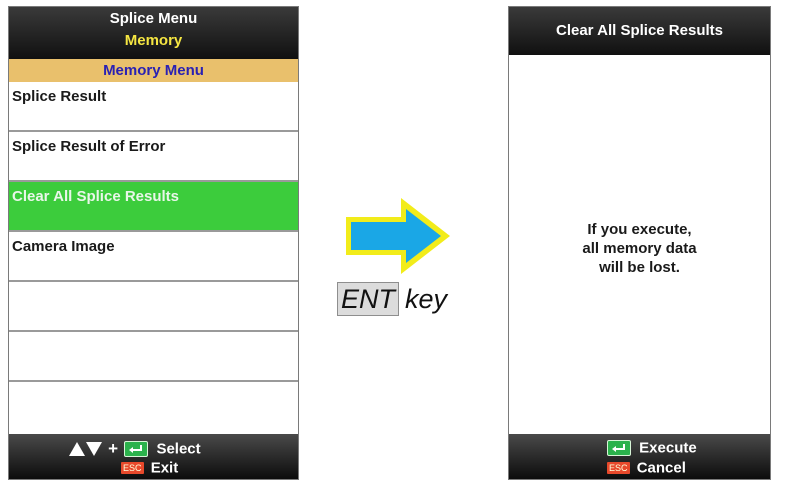 The width and height of the screenshot is (786, 484). Describe the element at coordinates (77, 449) in the screenshot. I see `up-arrow-icon` at that location.